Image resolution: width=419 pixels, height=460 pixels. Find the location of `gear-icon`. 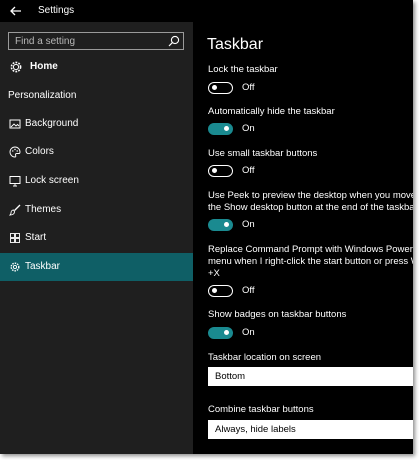

gear-icon is located at coordinates (16, 67).